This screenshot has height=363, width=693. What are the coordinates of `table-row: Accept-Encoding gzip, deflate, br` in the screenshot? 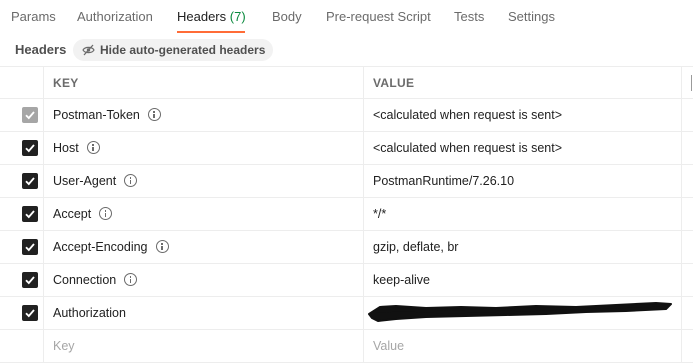 It's located at (346, 247).